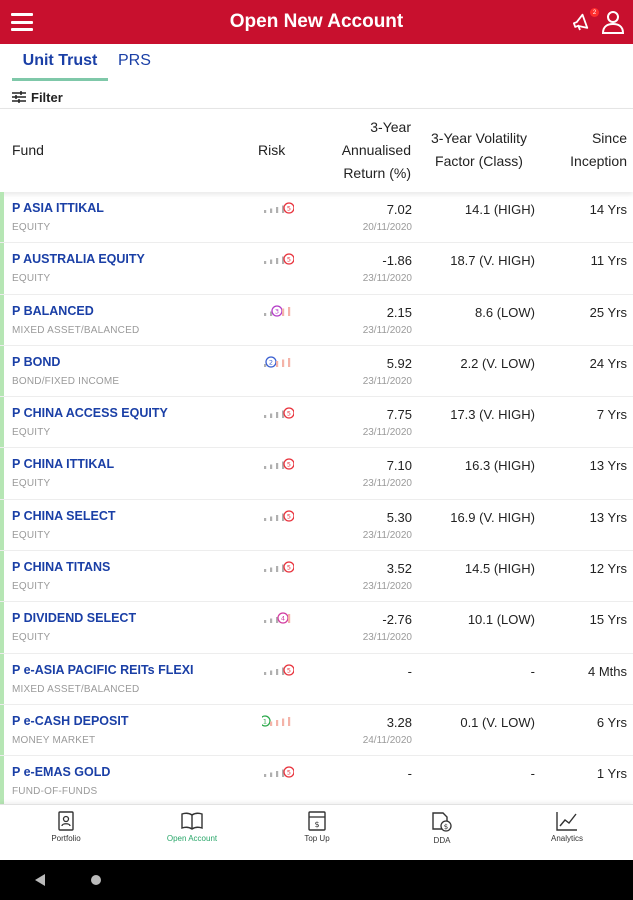 The width and height of the screenshot is (633, 900). What do you see at coordinates (28, 150) in the screenshot?
I see `column-header-fund: Fund` at bounding box center [28, 150].